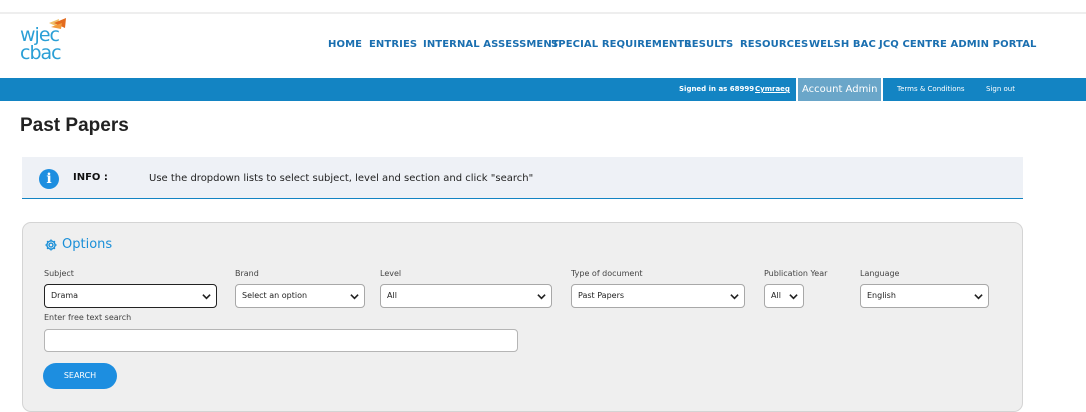 The image size is (1086, 412). What do you see at coordinates (881, 295) in the screenshot?
I see `language-select-value: English` at bounding box center [881, 295].